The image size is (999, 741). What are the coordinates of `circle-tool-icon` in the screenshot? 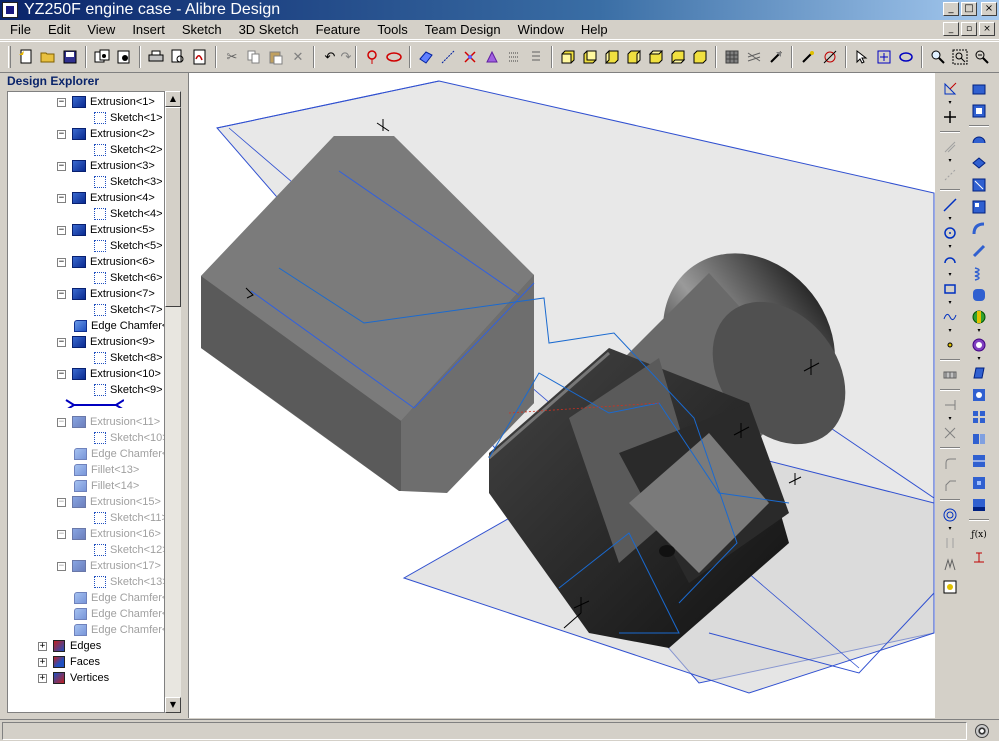 It's located at (950, 233).